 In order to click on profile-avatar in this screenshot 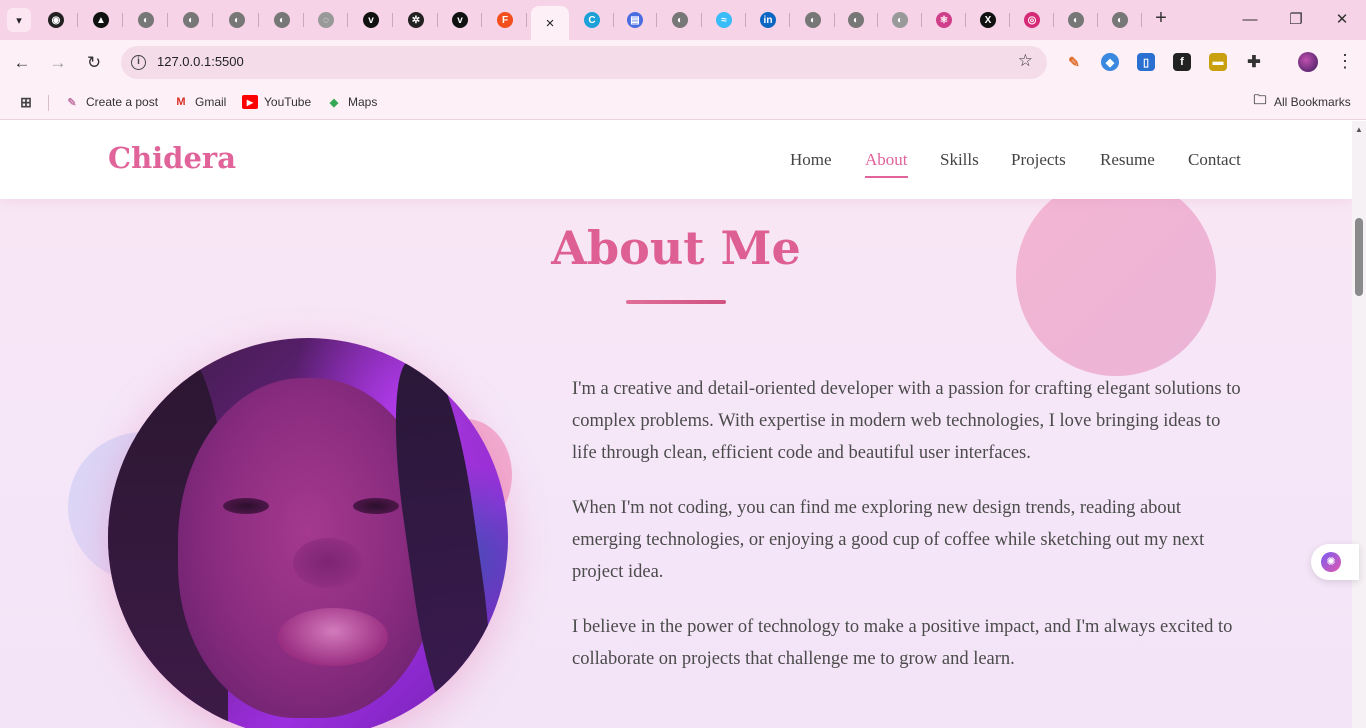, I will do `click(1308, 62)`.